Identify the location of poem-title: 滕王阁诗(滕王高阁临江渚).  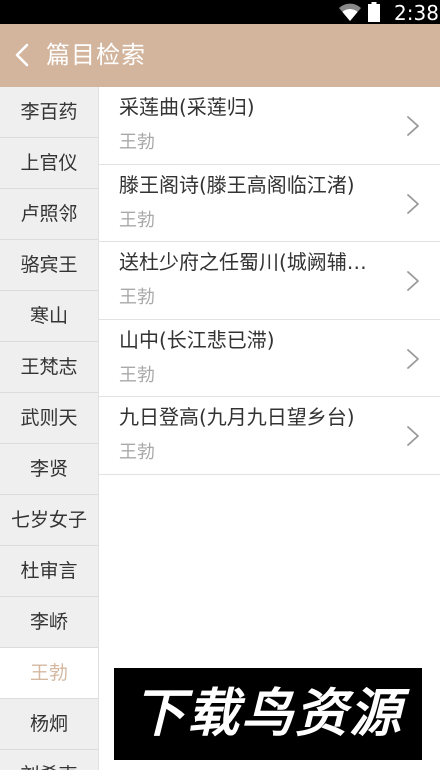
(237, 184).